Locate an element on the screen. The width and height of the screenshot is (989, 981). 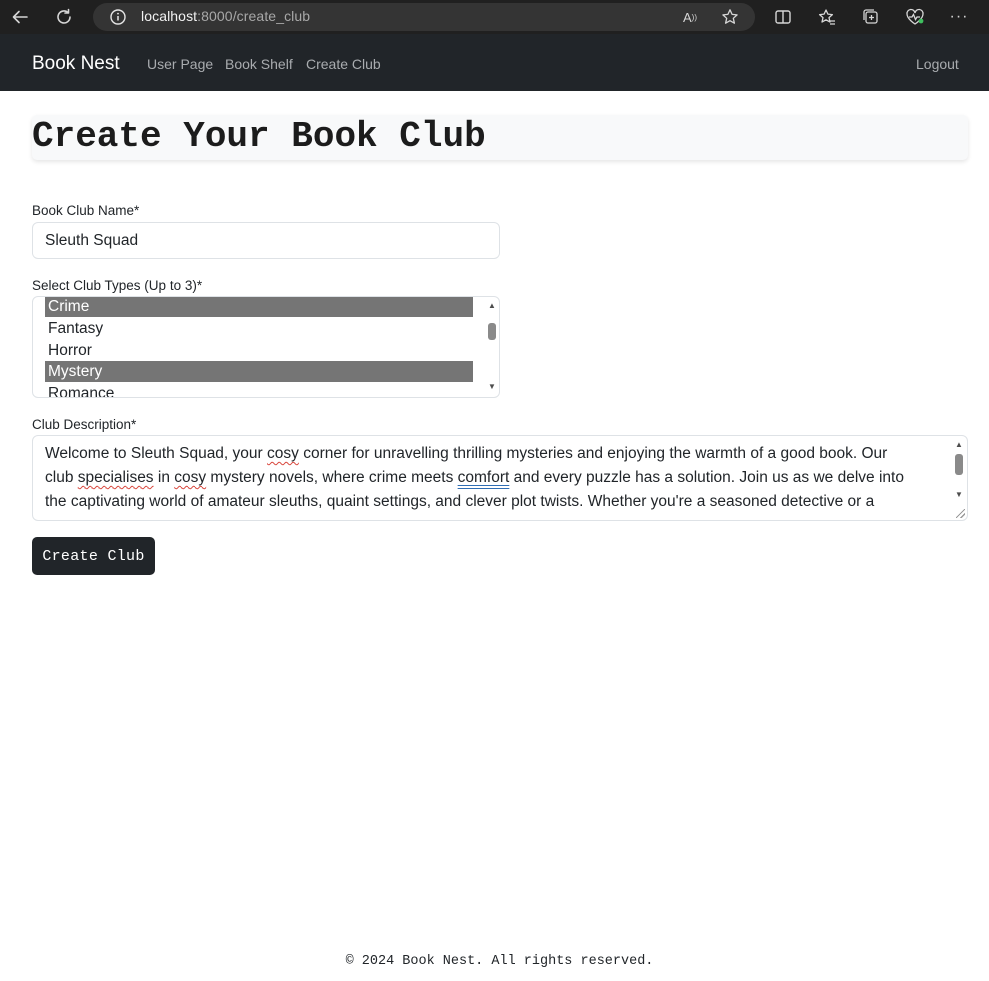
option-fantasy: Fantasy is located at coordinates (259, 328).